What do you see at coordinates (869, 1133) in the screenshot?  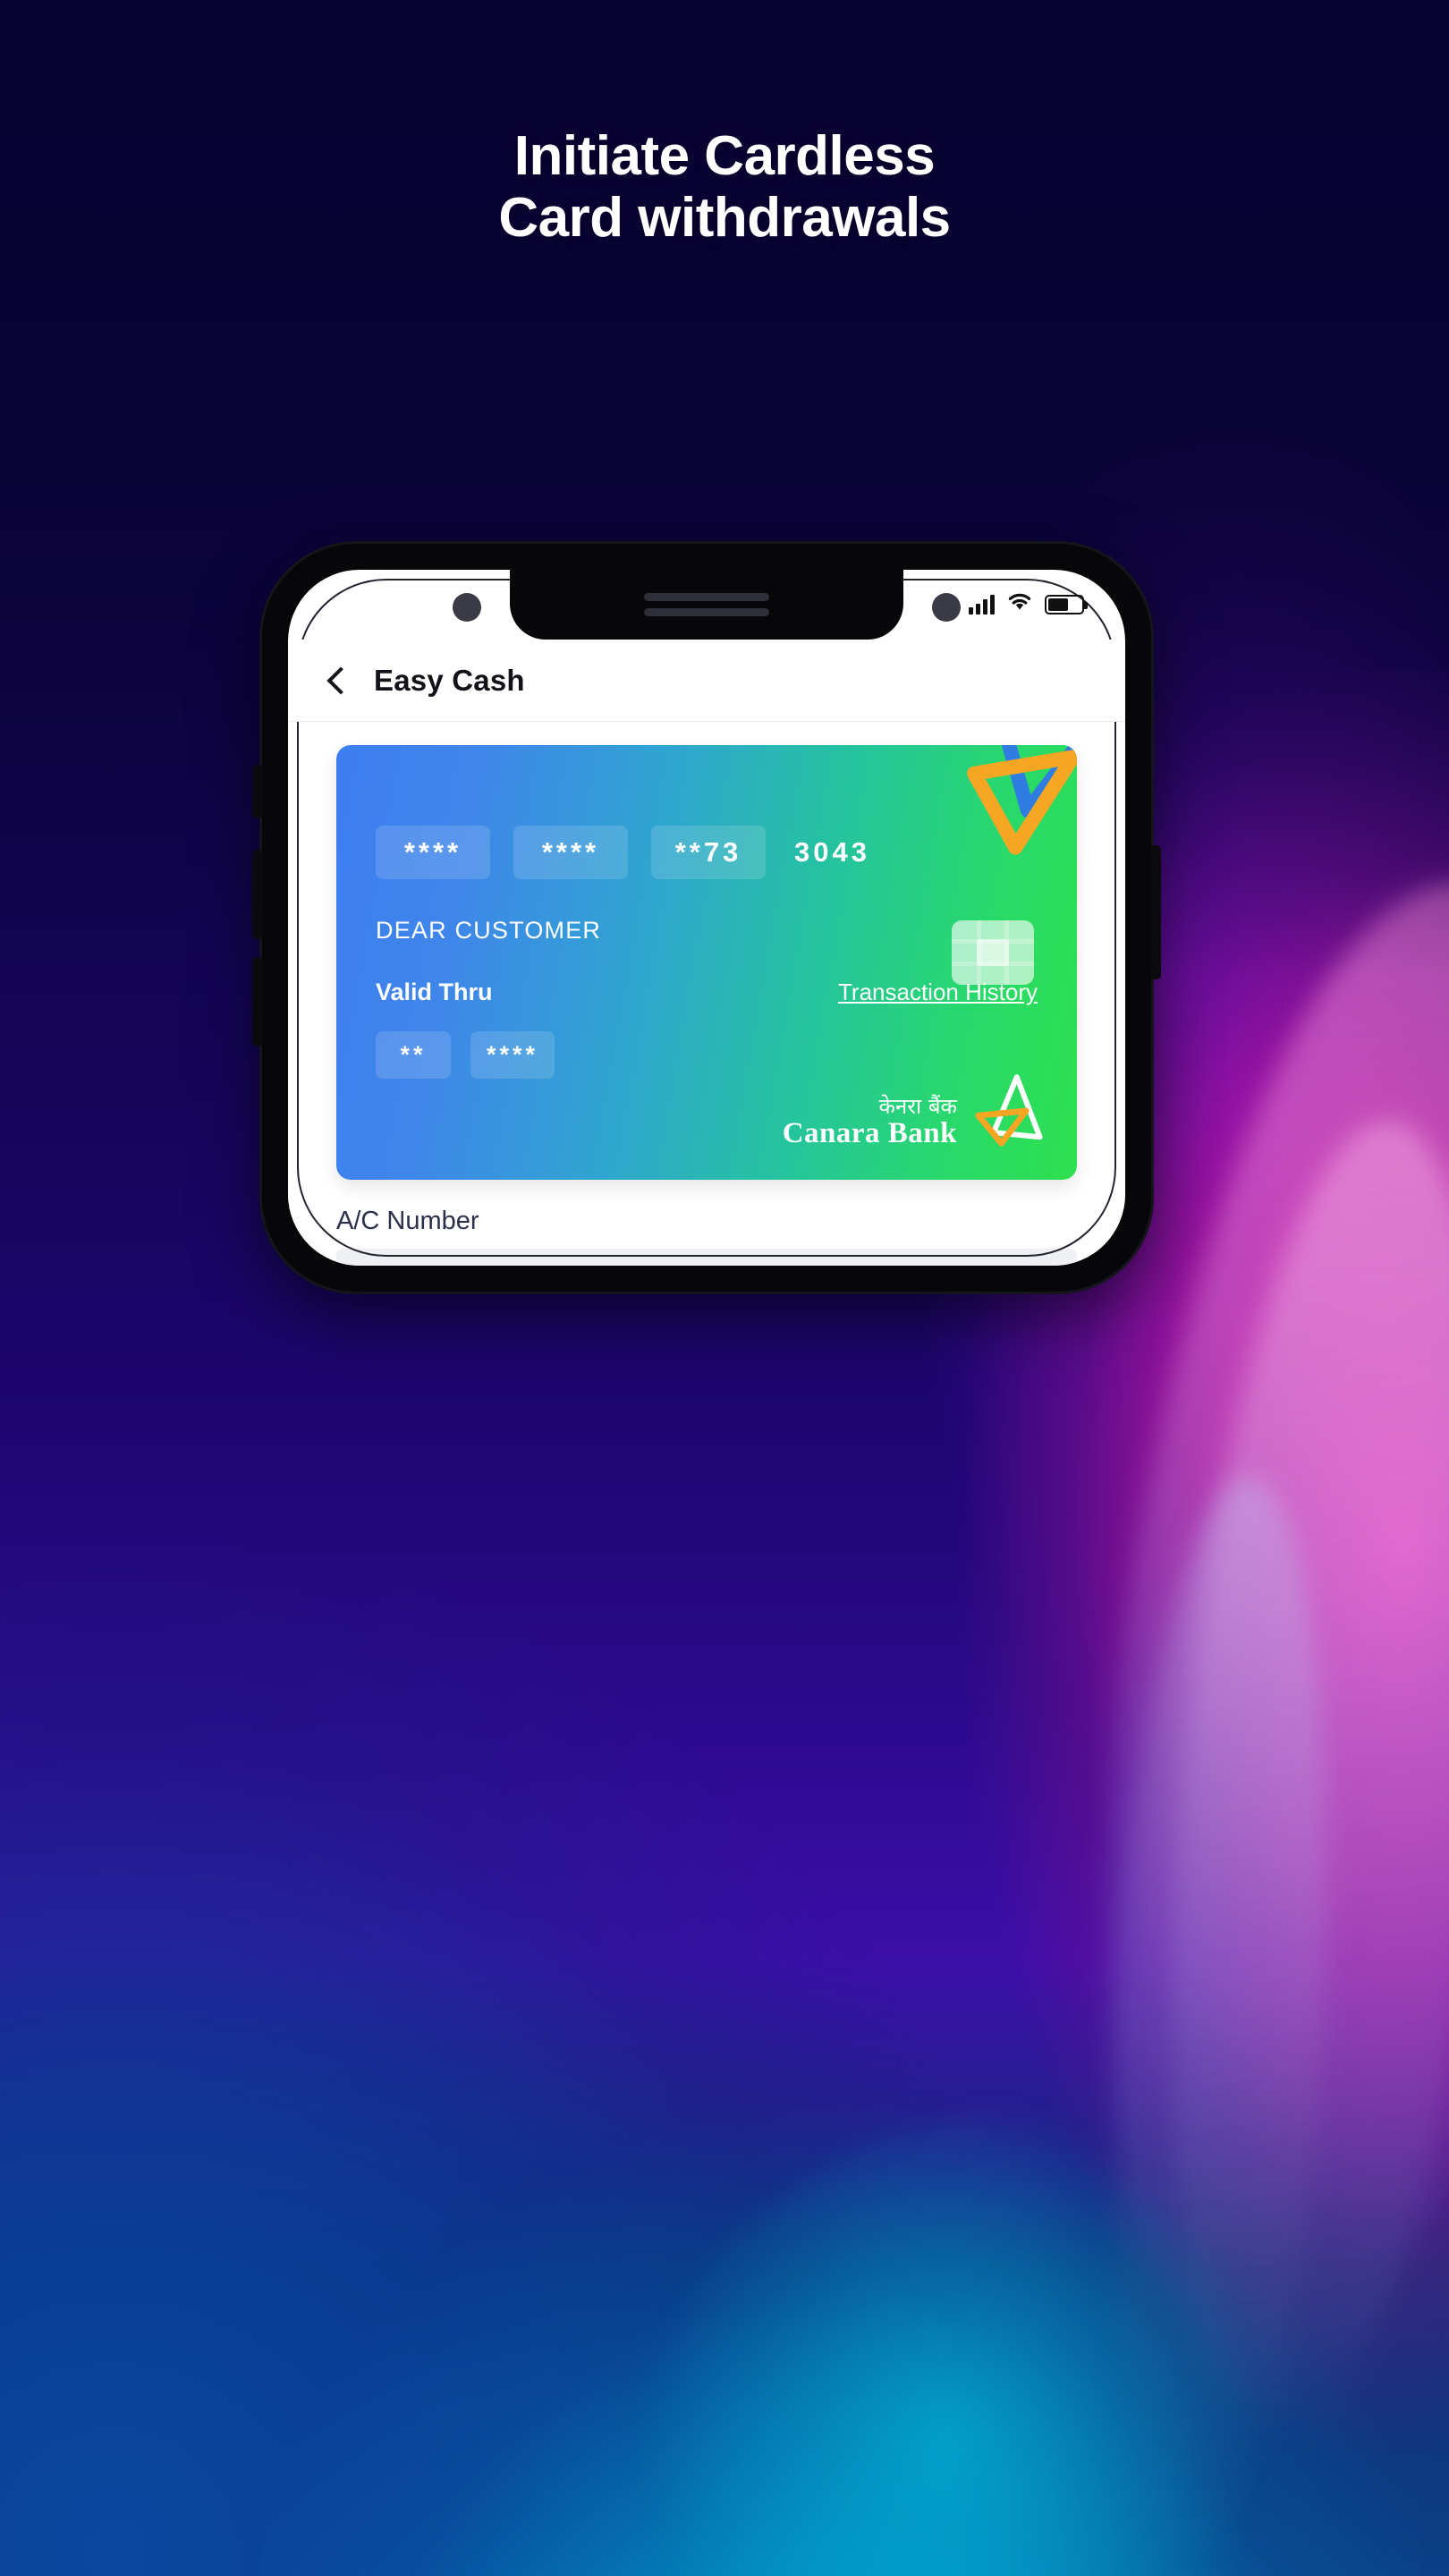 I see `bank-name-english: Canara Bank` at bounding box center [869, 1133].